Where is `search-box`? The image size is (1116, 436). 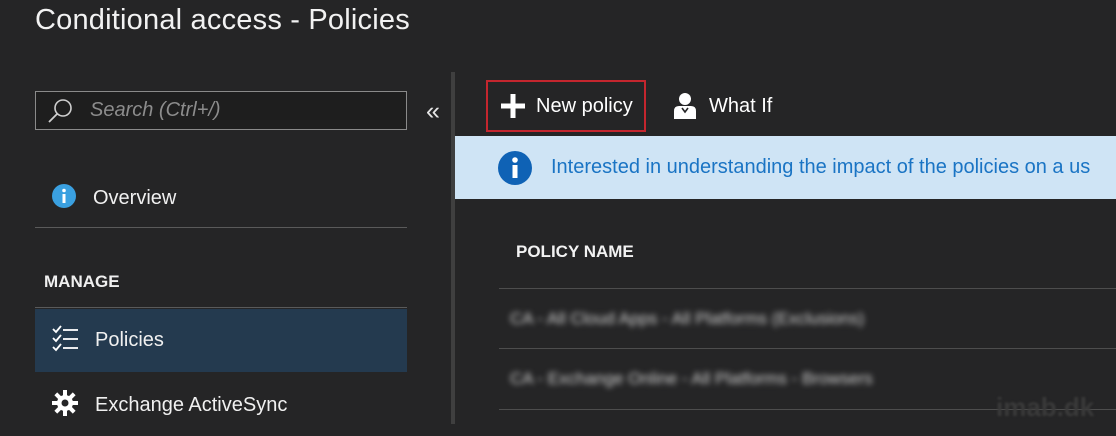
search-box is located at coordinates (221, 110).